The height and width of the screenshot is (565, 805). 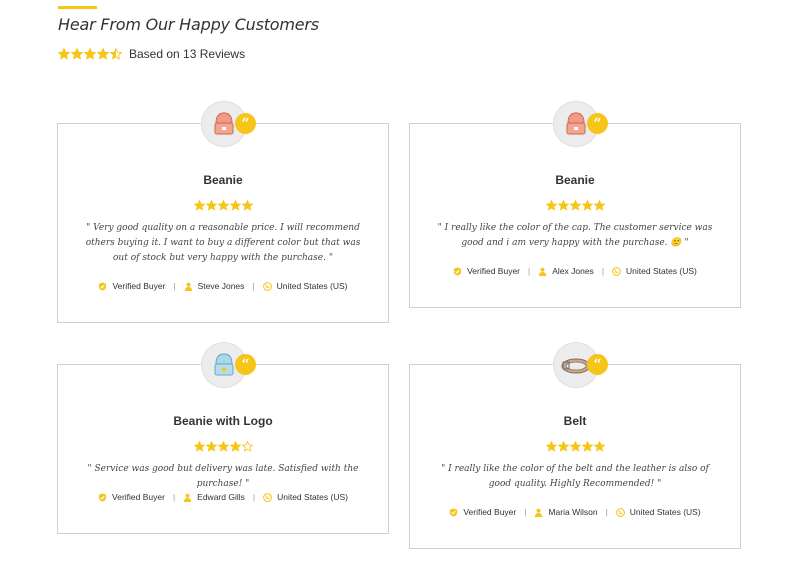 I want to click on reviewer-name: Steve Jones, so click(x=221, y=286).